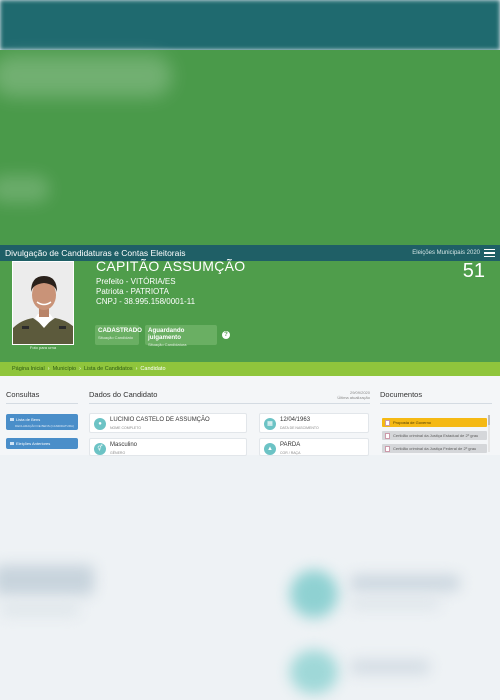  Describe the element at coordinates (28, 369) in the screenshot. I see `breadcrumb-home: Página Inicial` at that location.